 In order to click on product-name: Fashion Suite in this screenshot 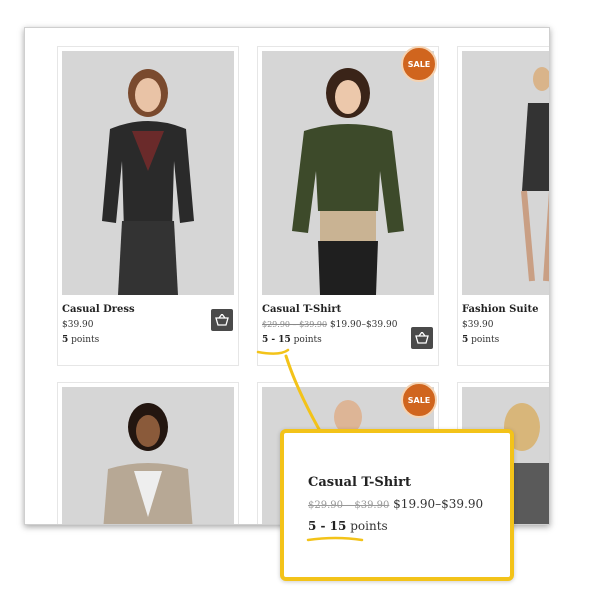, I will do `click(500, 309)`.